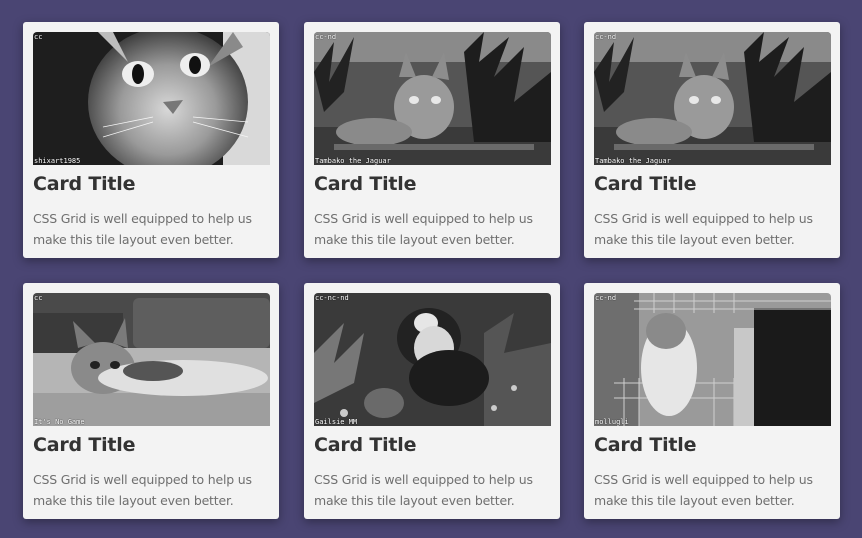  I want to click on photo-credit: Gailsie MM, so click(336, 422).